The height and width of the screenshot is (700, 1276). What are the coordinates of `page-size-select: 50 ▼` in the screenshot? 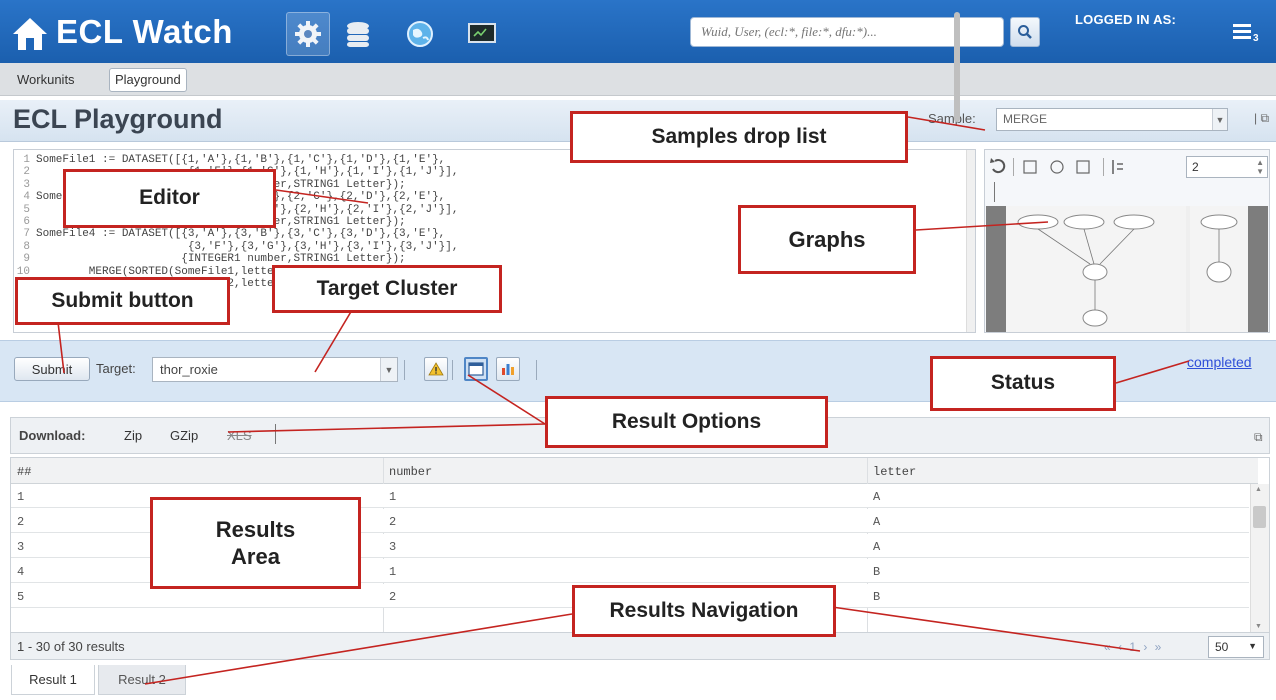 It's located at (1236, 647).